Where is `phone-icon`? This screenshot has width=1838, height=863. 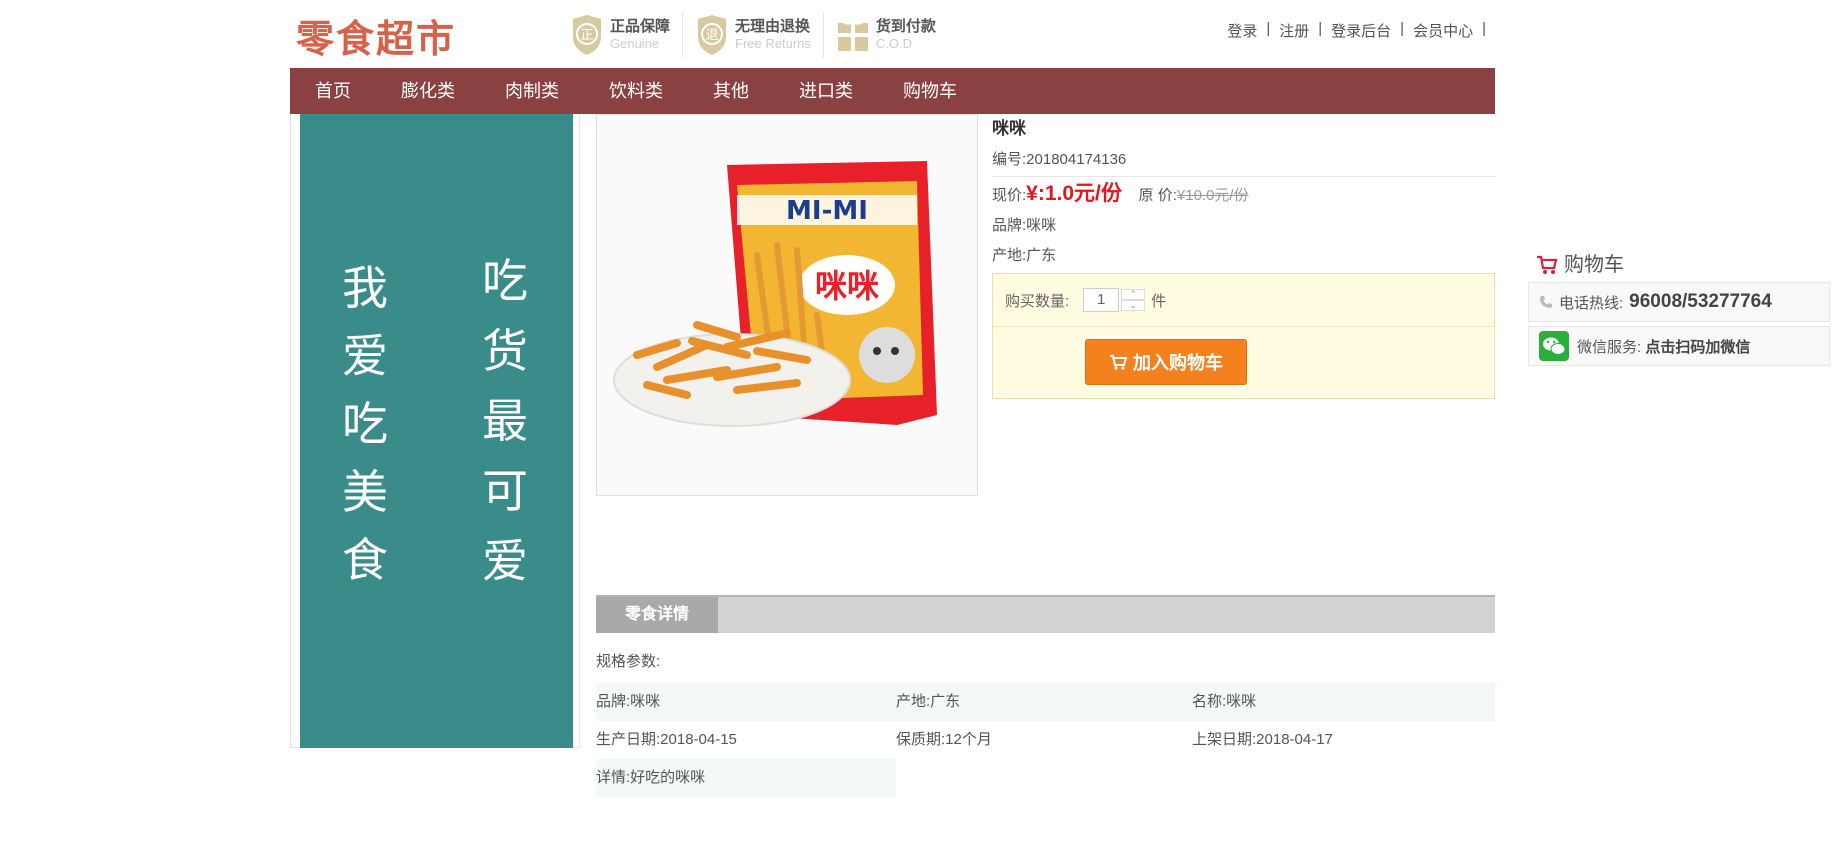
phone-icon is located at coordinates (1546, 302).